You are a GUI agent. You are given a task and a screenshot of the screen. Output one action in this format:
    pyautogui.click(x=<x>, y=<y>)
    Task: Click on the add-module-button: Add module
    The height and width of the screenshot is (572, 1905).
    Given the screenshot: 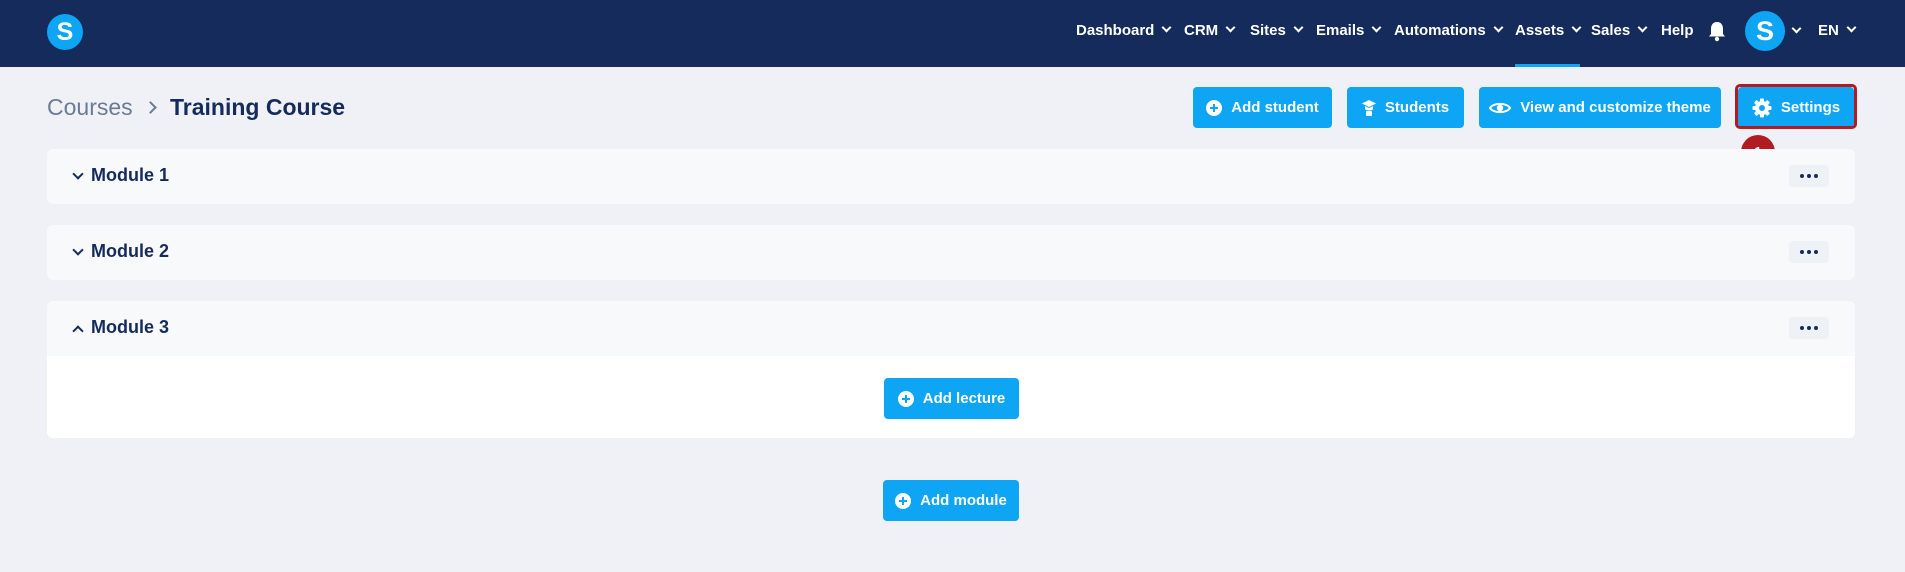 What is the action you would take?
    pyautogui.click(x=951, y=500)
    